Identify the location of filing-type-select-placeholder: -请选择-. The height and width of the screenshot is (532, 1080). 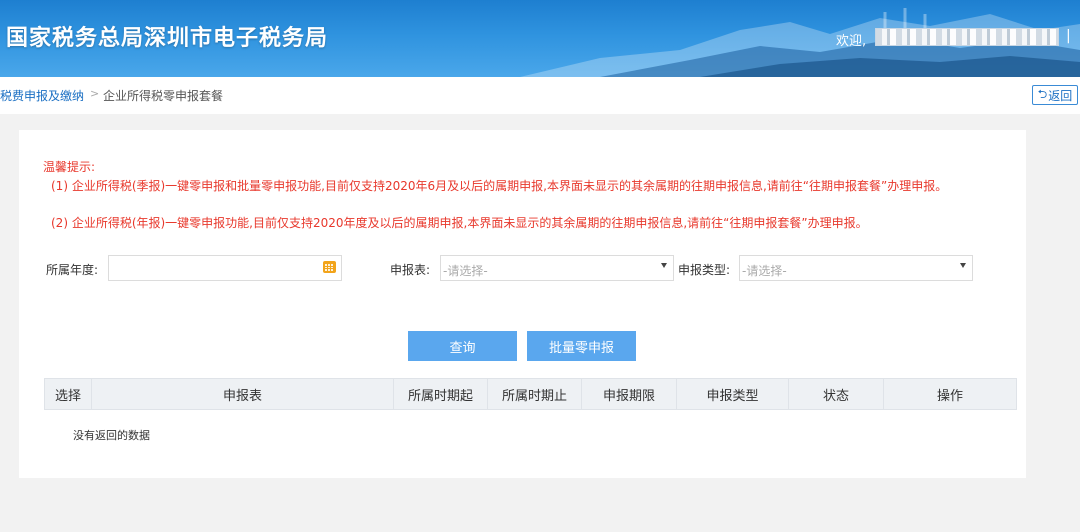
(764, 271).